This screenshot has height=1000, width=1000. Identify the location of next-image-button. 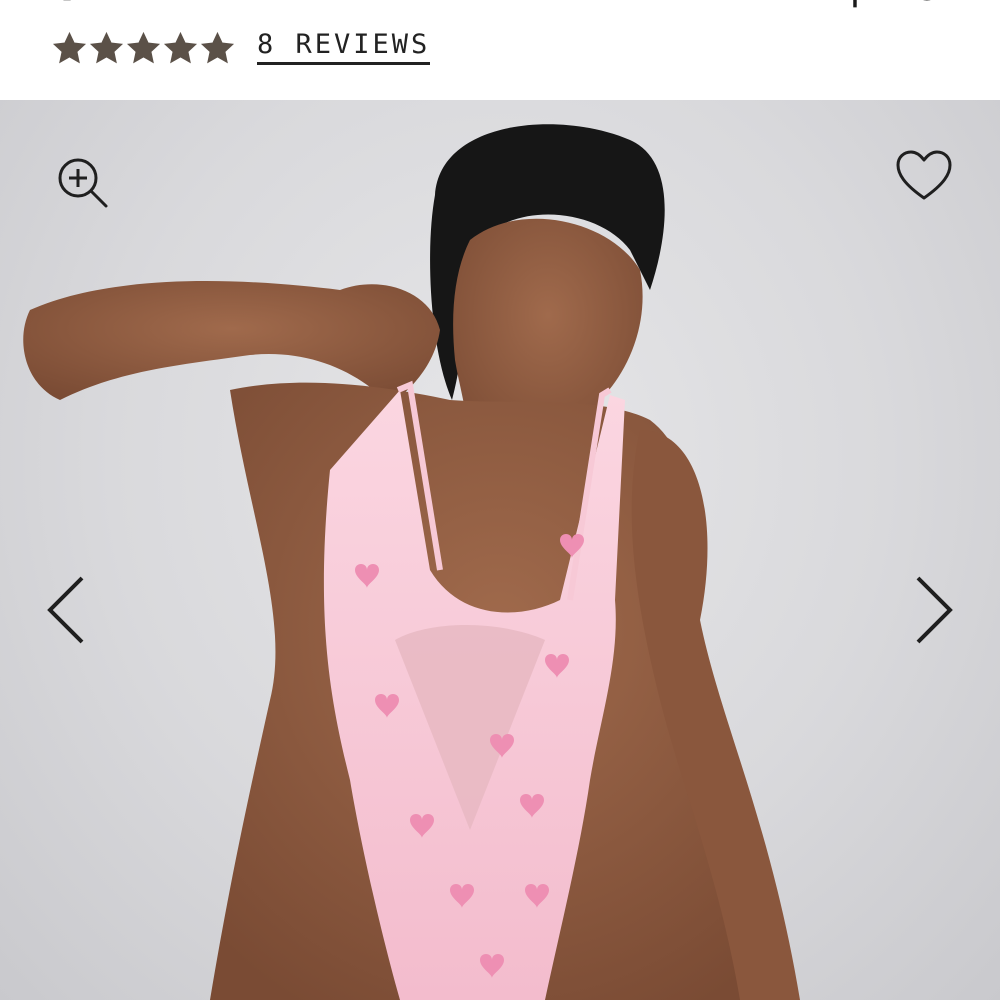
(933, 610).